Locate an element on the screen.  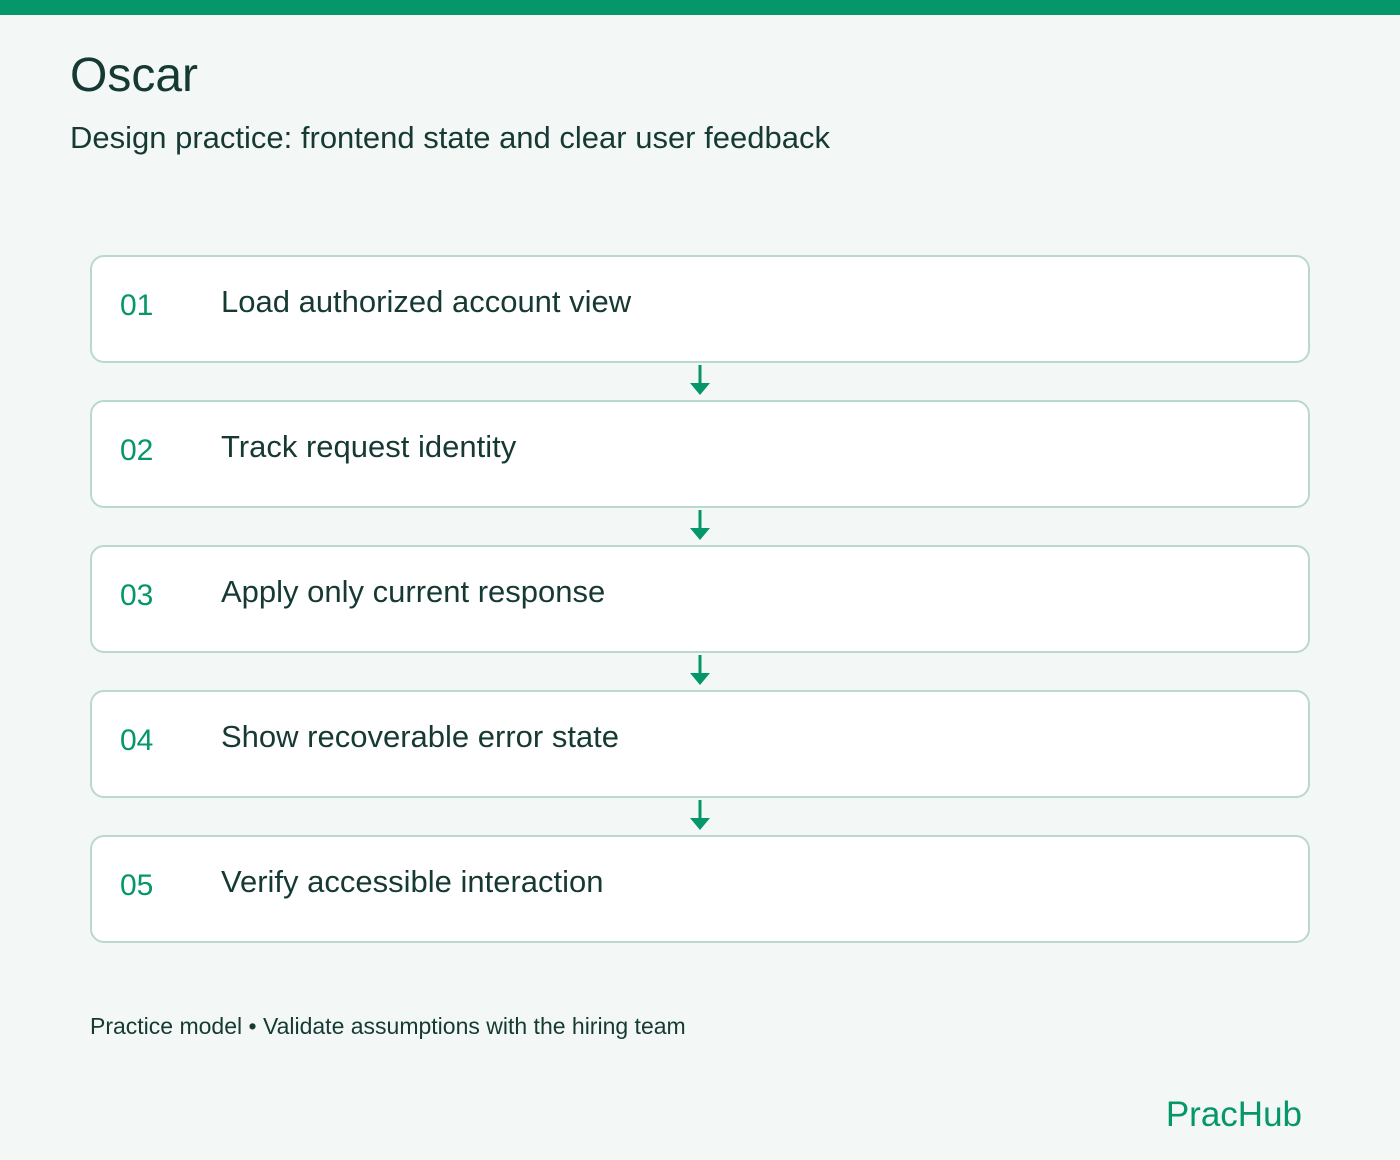
step-number: 04 is located at coordinates (137, 740).